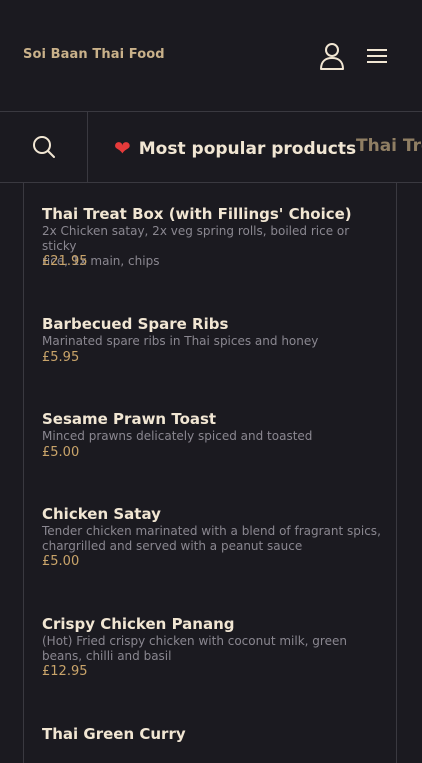 Image resolution: width=422 pixels, height=763 pixels. Describe the element at coordinates (129, 419) in the screenshot. I see `product-title: Sesame Prawn Toast` at that location.